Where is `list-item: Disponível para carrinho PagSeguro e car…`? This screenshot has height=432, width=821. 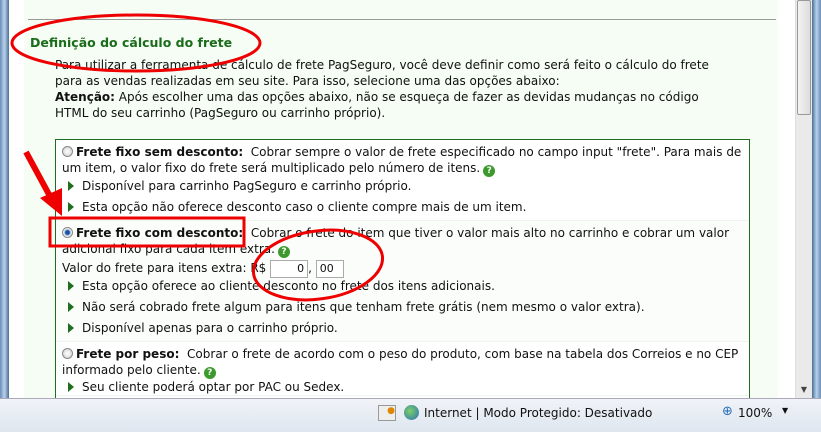 list-item: Disponível para carrinho PagSeguro e car… is located at coordinates (402, 186).